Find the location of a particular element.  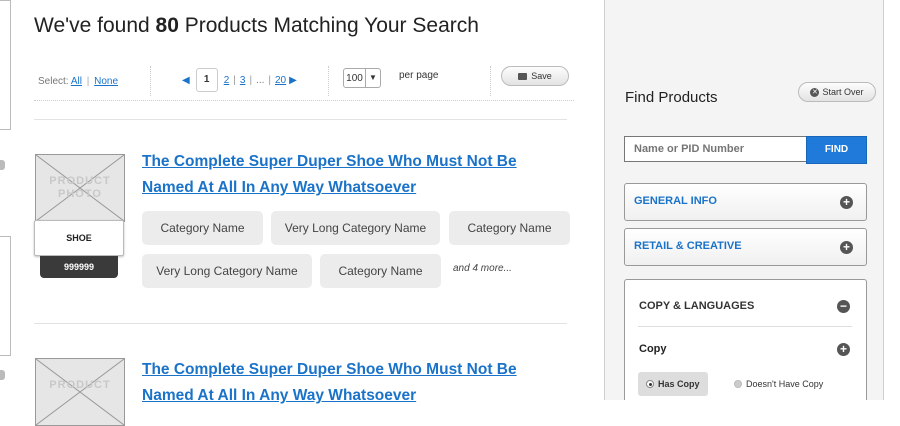

product-photo-placeholder: PRODUCT is located at coordinates (80, 392).